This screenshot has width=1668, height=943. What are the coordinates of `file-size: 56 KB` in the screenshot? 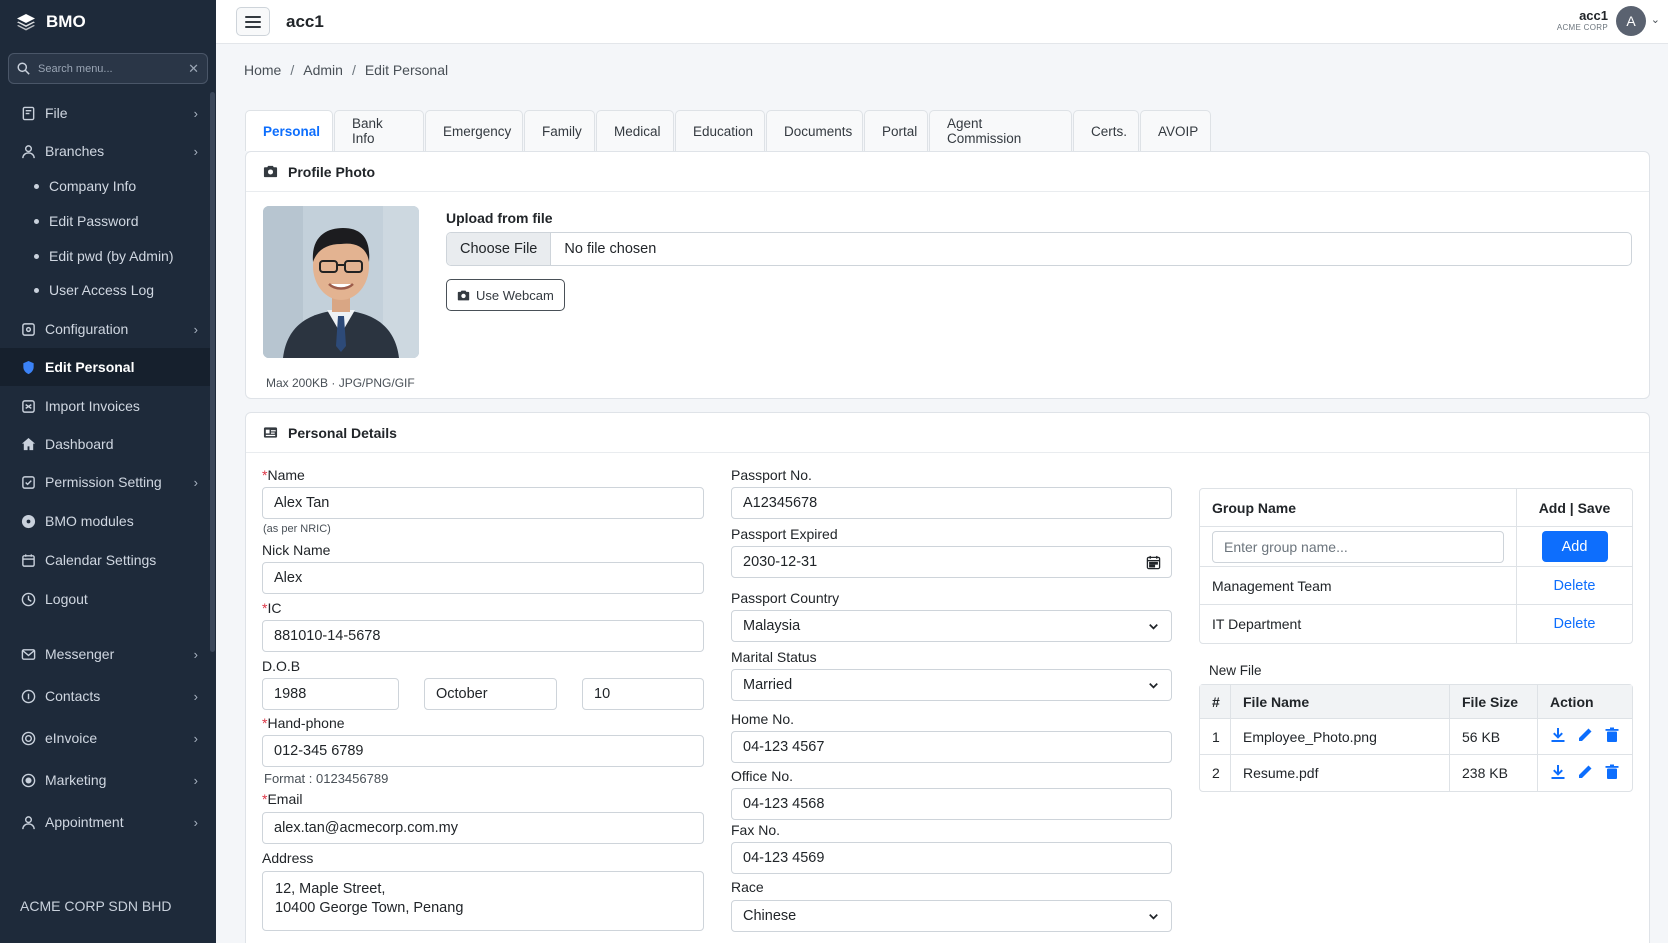 It's located at (1494, 736).